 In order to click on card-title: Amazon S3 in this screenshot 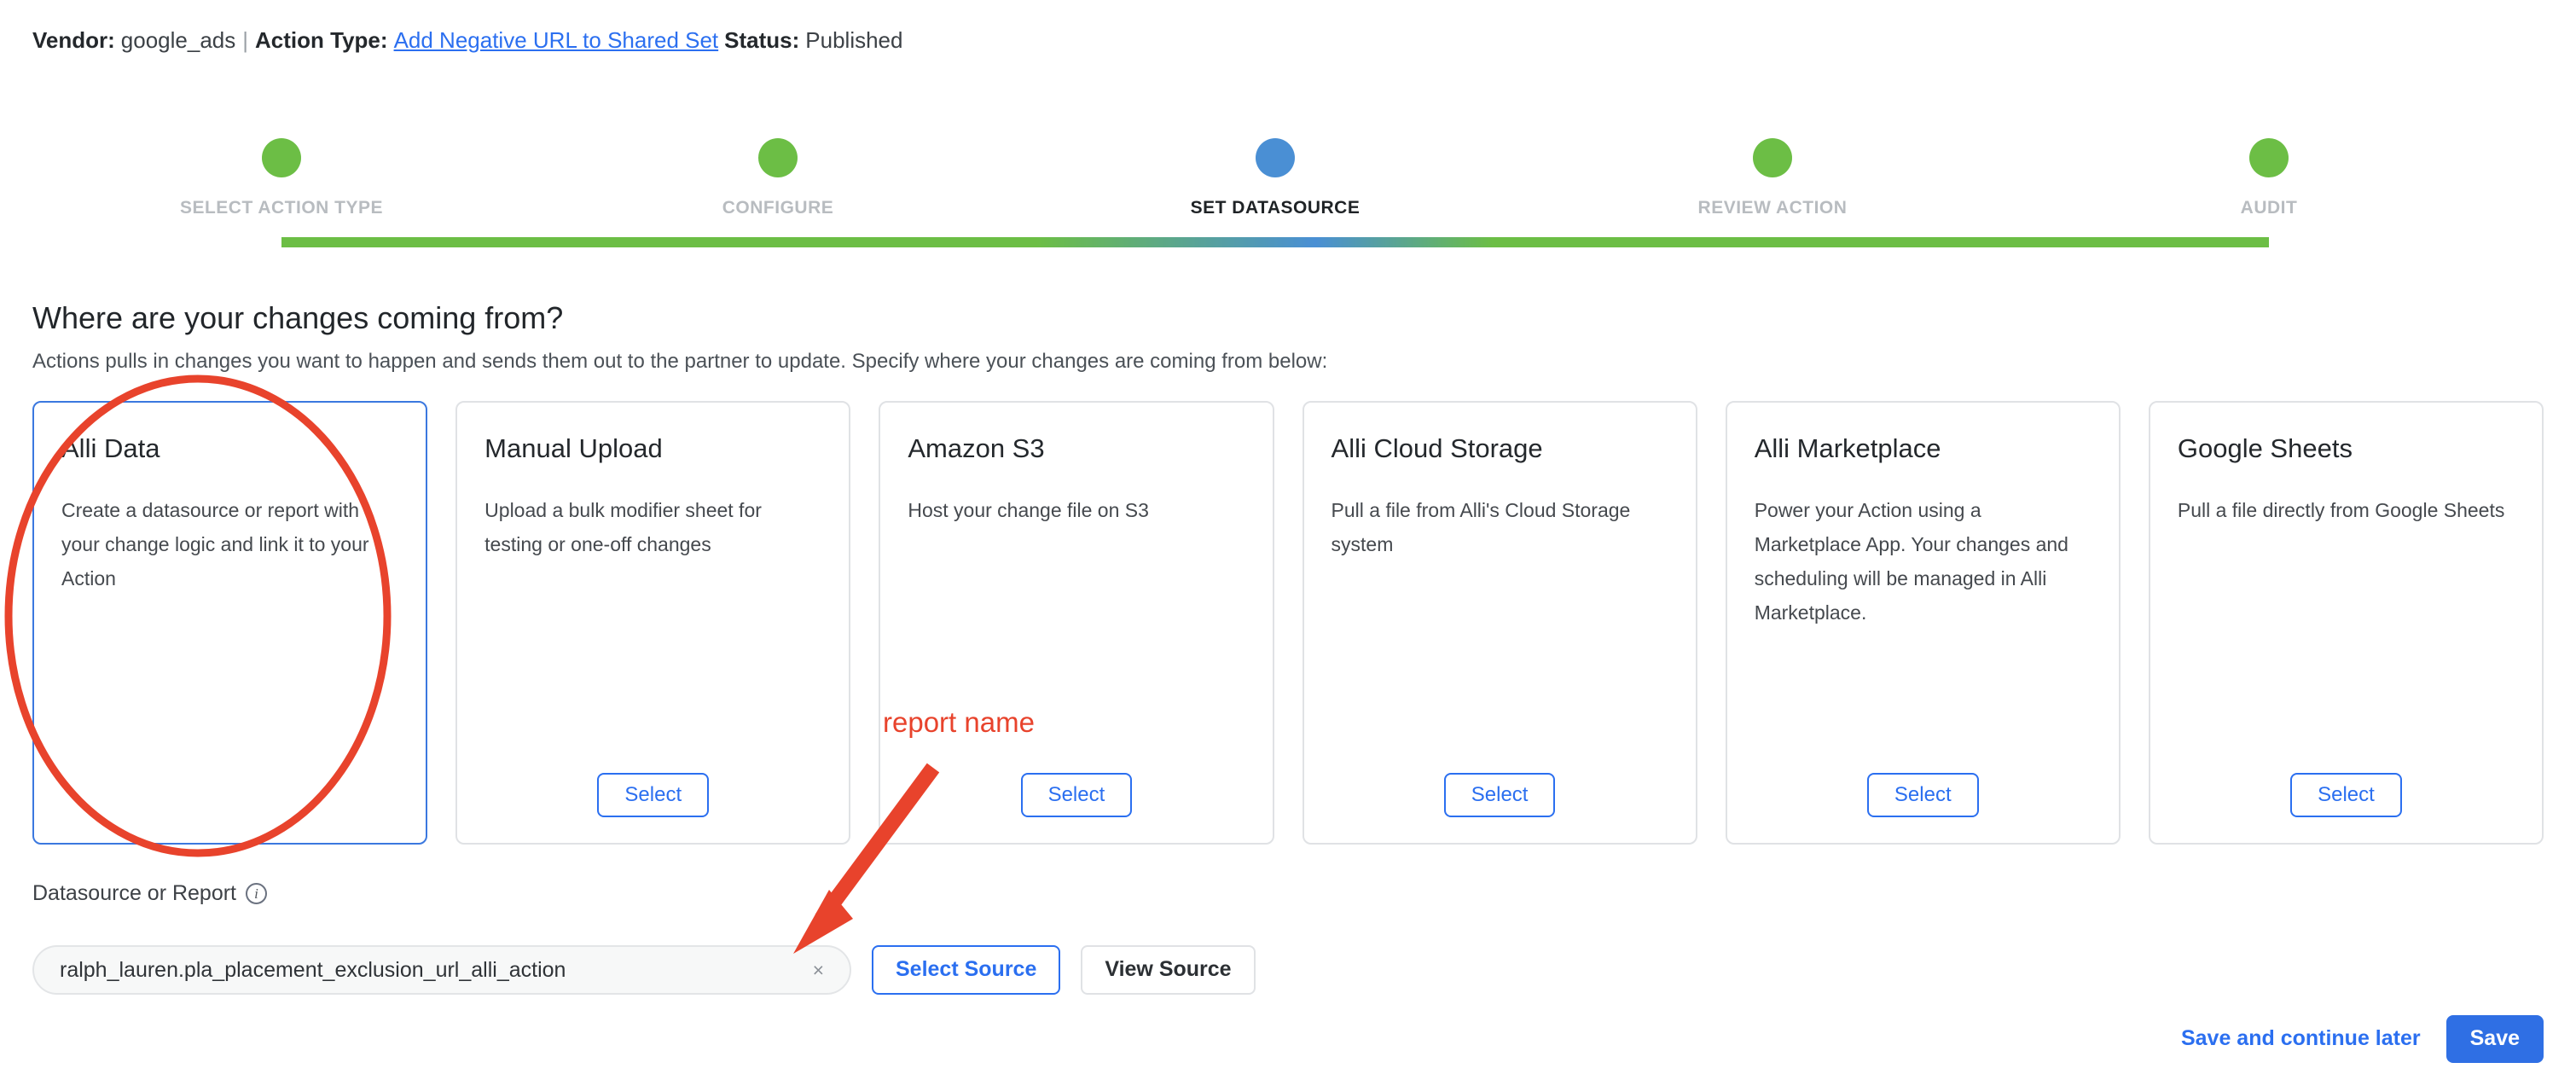, I will do `click(976, 448)`.